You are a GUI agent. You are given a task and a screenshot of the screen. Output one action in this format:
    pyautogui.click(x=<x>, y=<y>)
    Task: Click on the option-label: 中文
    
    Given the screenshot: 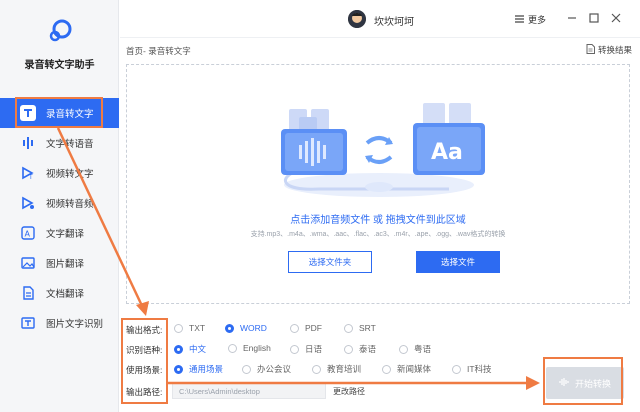 What is the action you would take?
    pyautogui.click(x=198, y=349)
    